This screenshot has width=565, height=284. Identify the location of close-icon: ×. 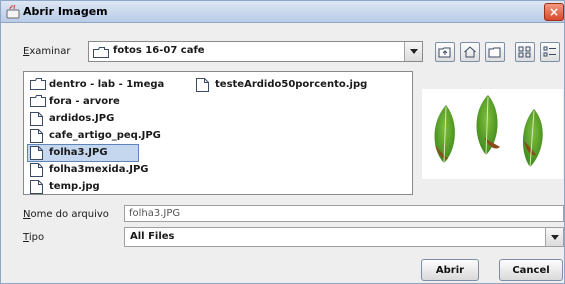
(554, 12).